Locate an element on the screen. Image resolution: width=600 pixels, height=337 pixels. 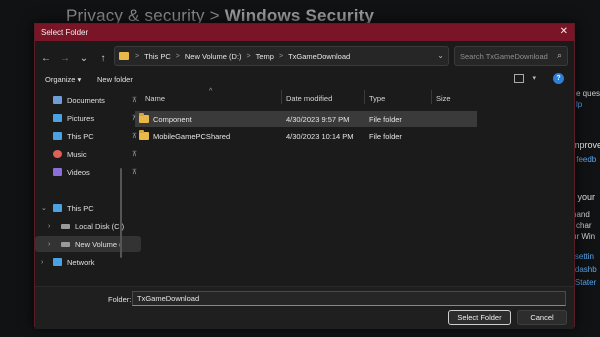
breadcrumb-txgamedownload: TxGameDownload is located at coordinates (319, 56).